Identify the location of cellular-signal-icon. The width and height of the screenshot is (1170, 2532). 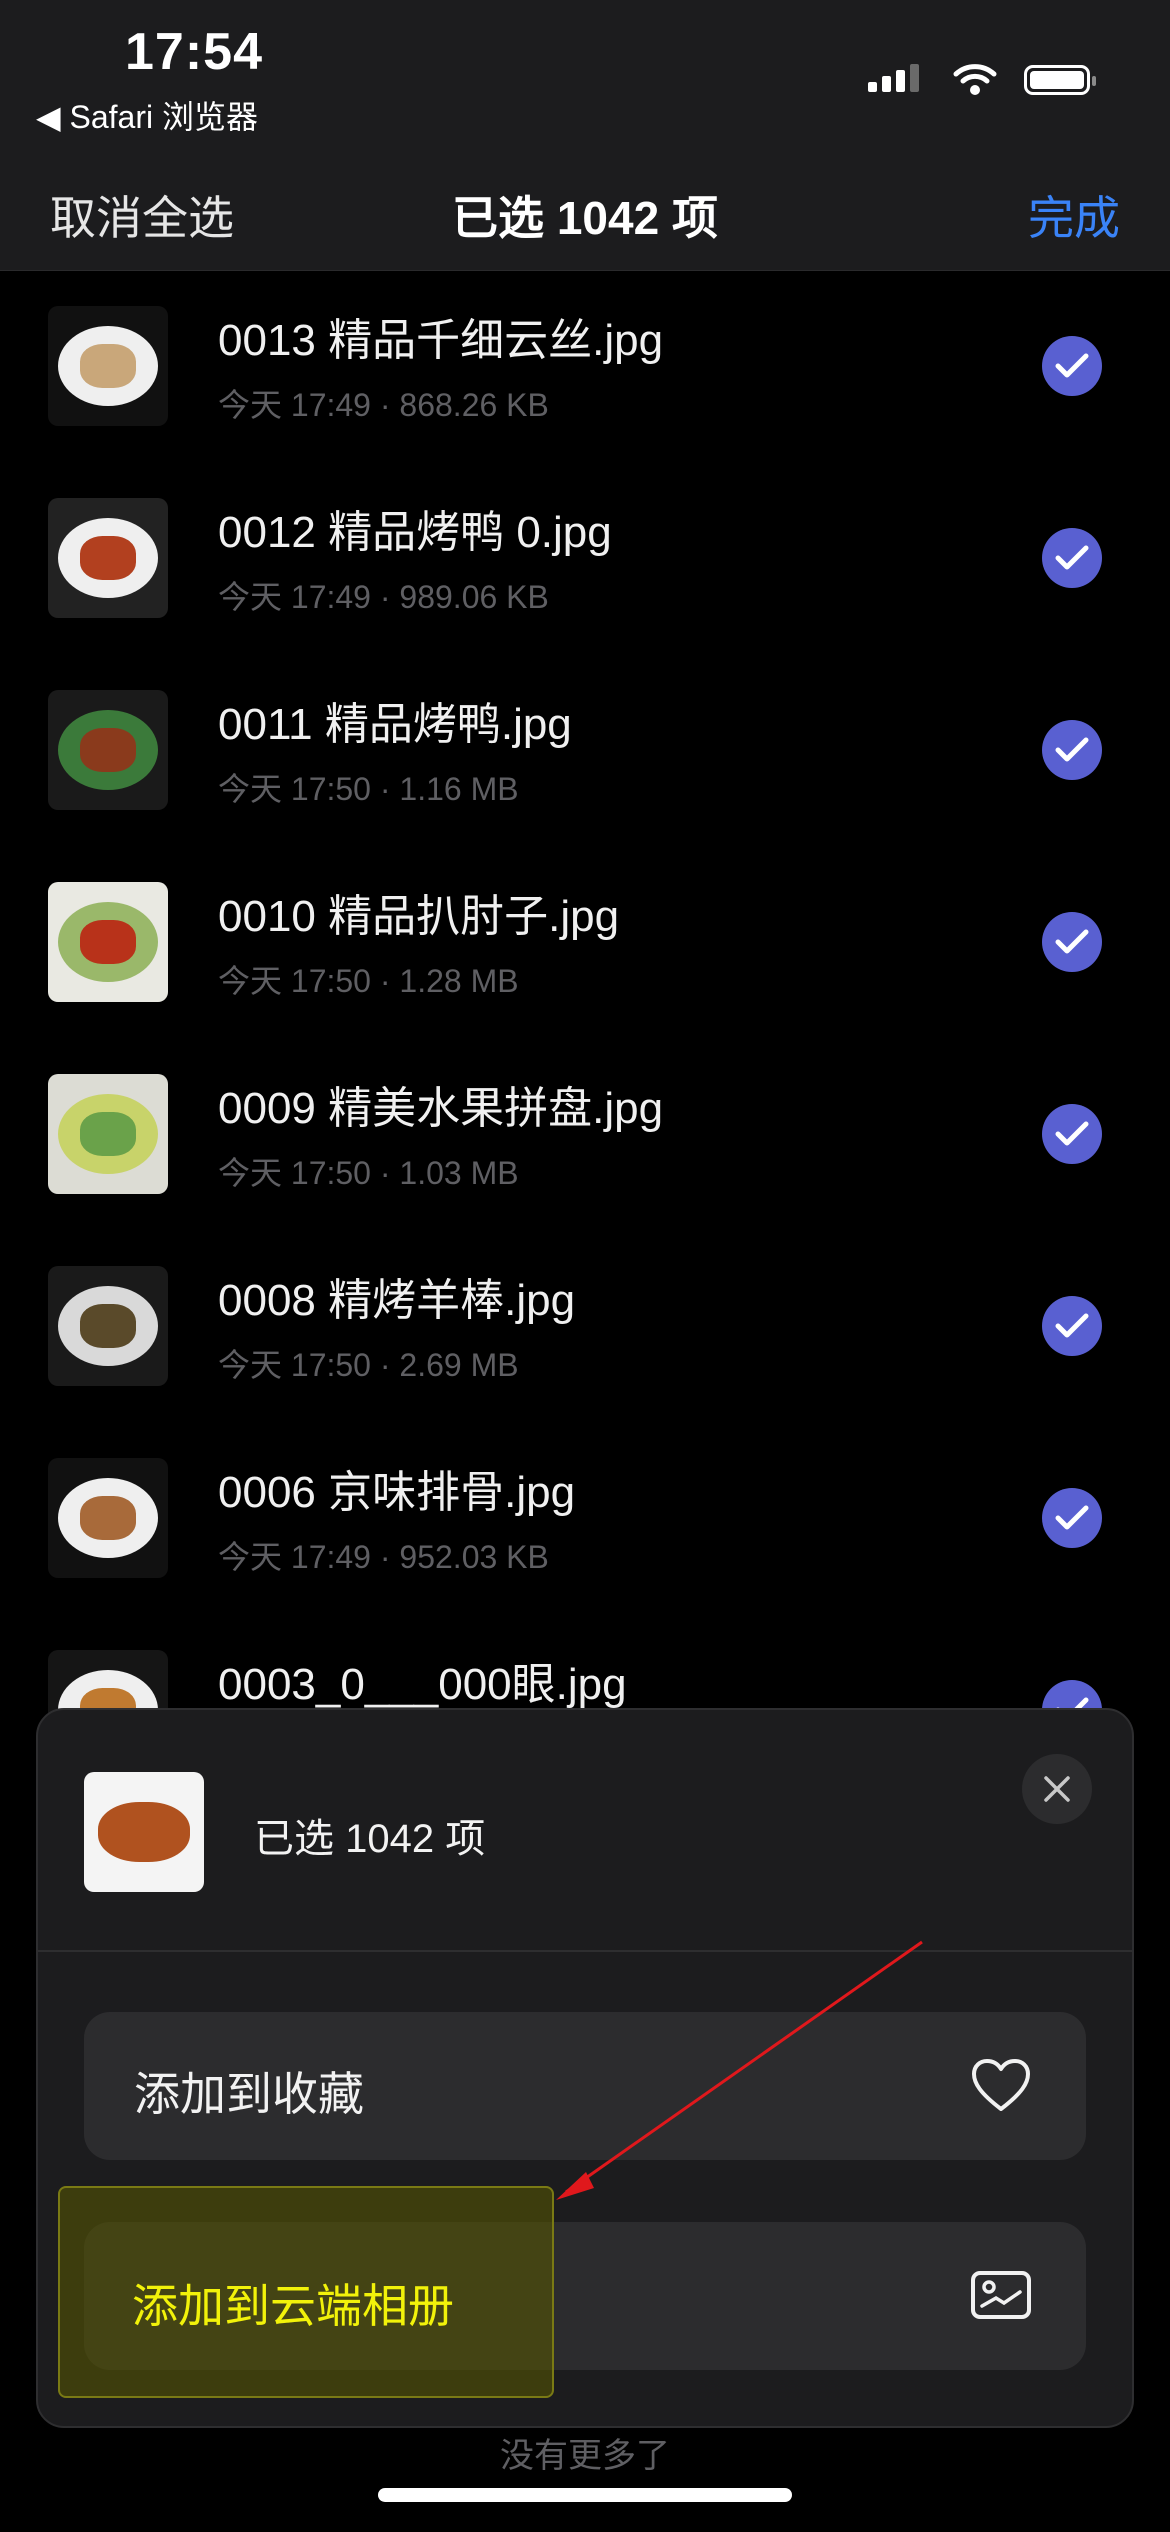
(893, 78).